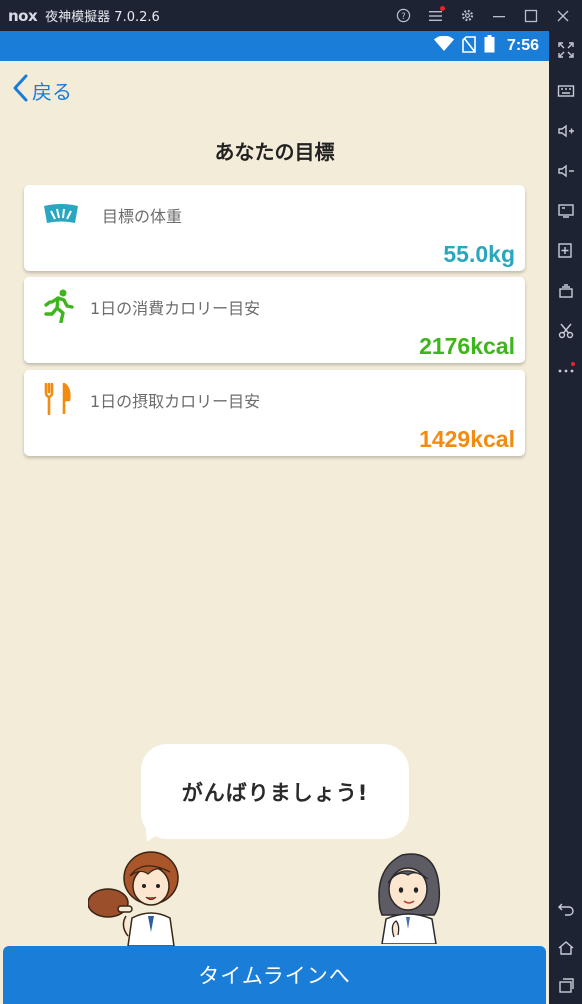 This screenshot has height=1004, width=582. Describe the element at coordinates (274, 228) in the screenshot. I see `goal-card-weight: 目標の体重 55.0kg` at that location.